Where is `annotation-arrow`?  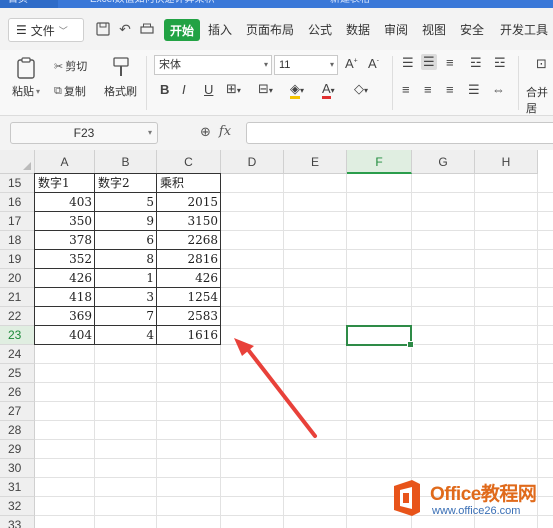 annotation-arrow is located at coordinates (275, 388).